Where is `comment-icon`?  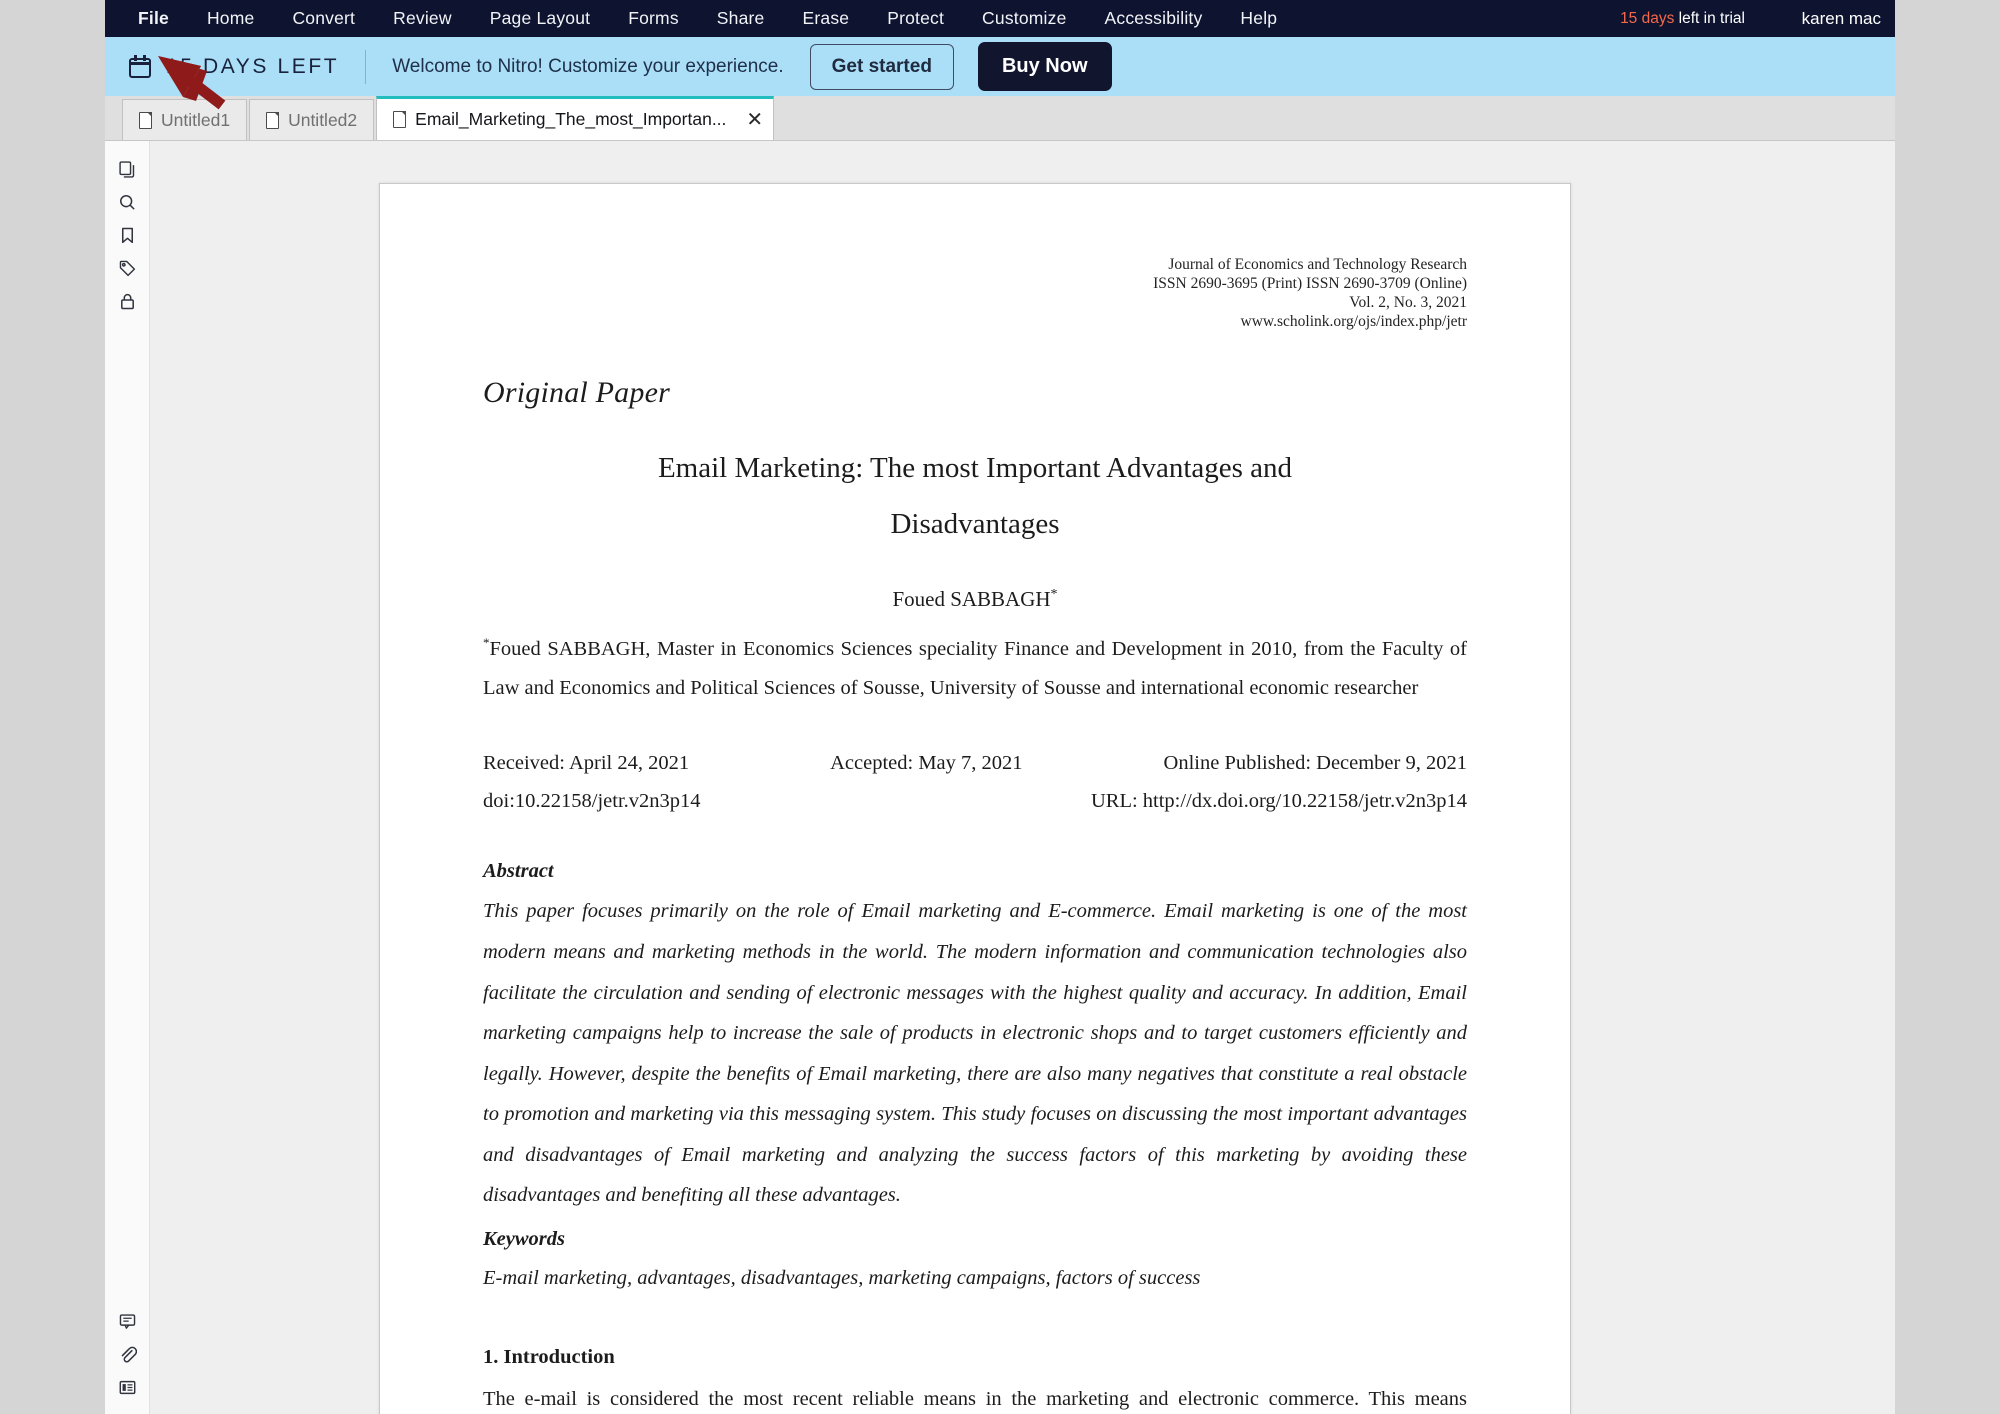 comment-icon is located at coordinates (127, 1321).